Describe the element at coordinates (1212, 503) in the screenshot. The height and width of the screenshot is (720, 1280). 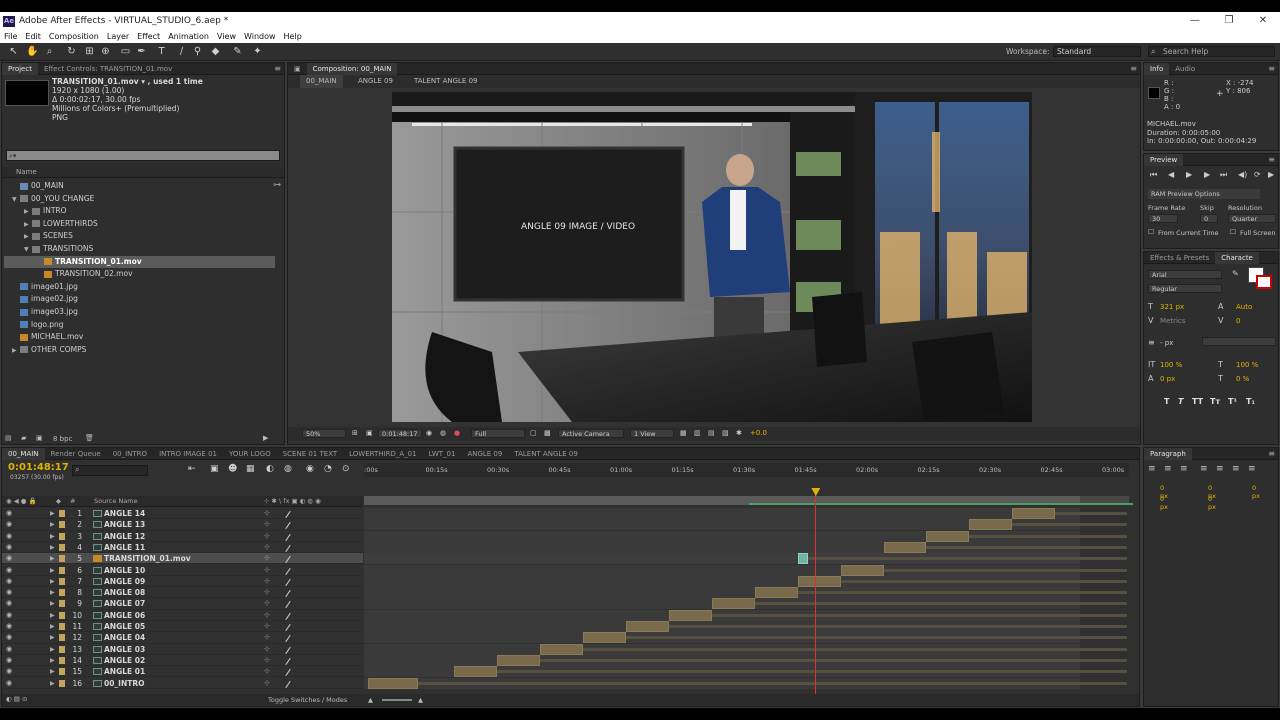
I see `space-after-value: 0 px` at that location.